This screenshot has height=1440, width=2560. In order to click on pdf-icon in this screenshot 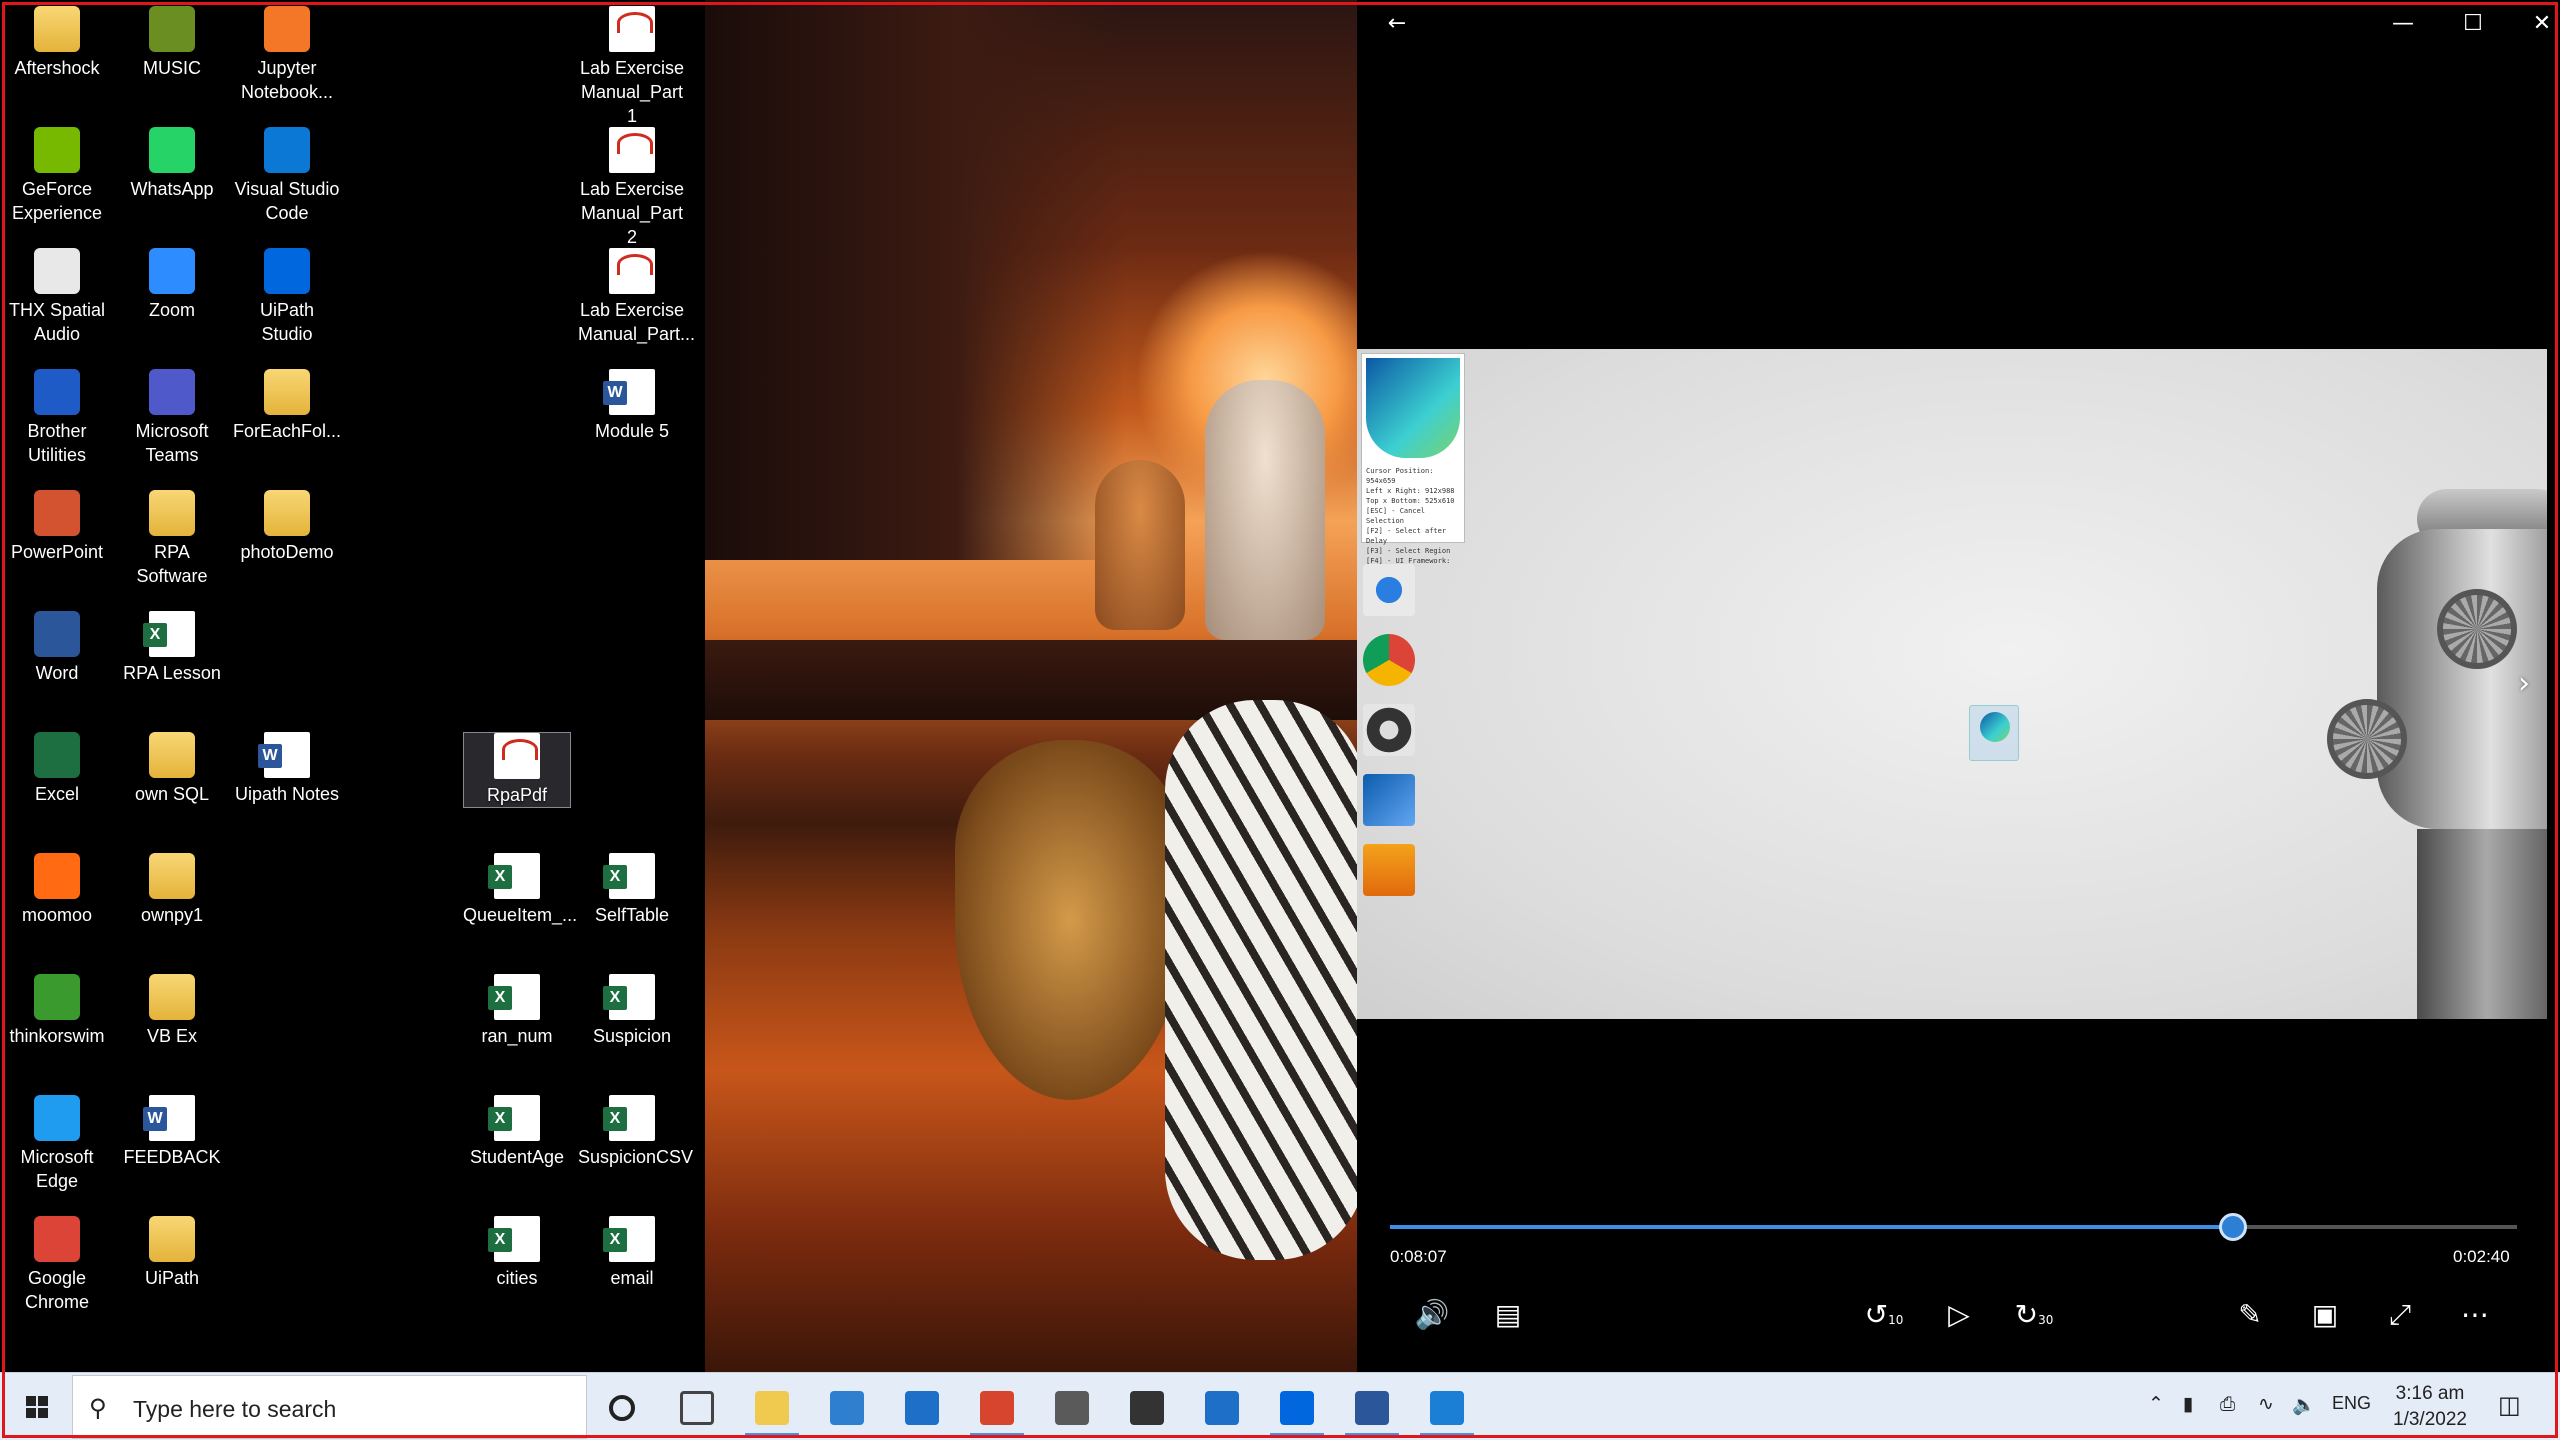, I will do `click(632, 29)`.